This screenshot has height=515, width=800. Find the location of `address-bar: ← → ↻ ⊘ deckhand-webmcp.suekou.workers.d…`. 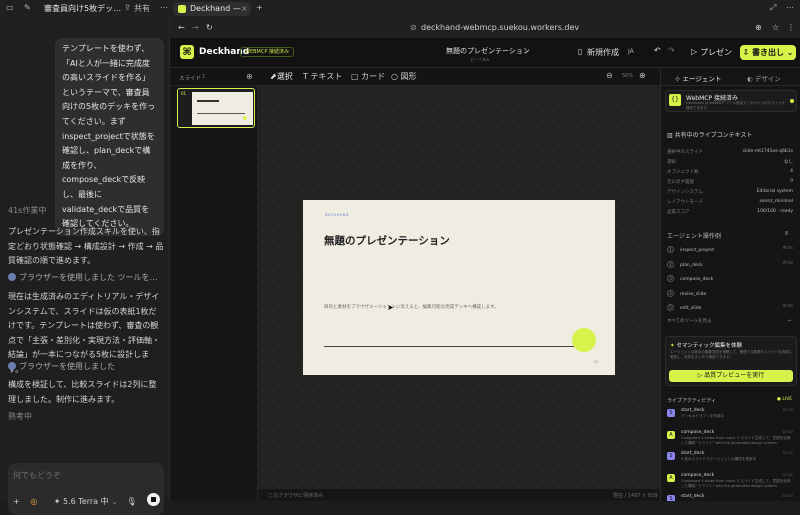

address-bar: ← → ↻ ⊘ deckhand-webmcp.suekou.workers.d… is located at coordinates (482, 28).